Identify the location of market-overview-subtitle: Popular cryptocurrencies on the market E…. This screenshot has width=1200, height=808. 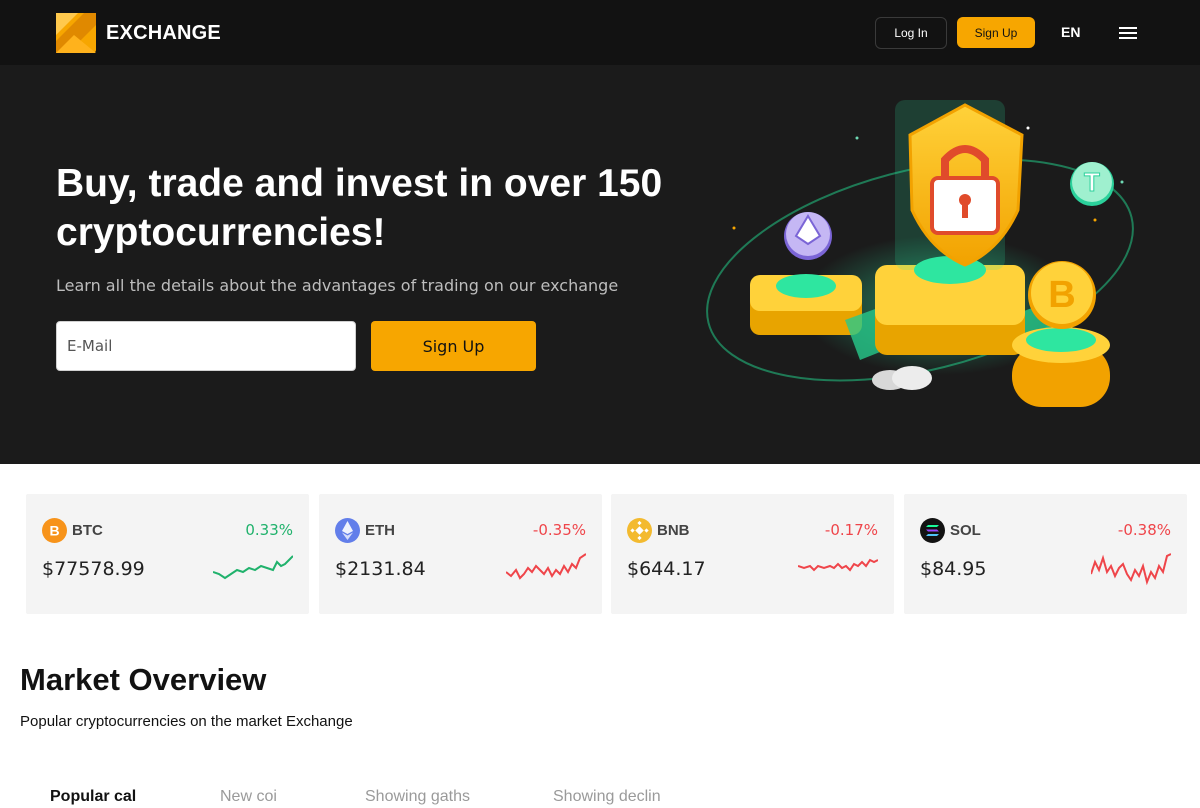
(186, 721).